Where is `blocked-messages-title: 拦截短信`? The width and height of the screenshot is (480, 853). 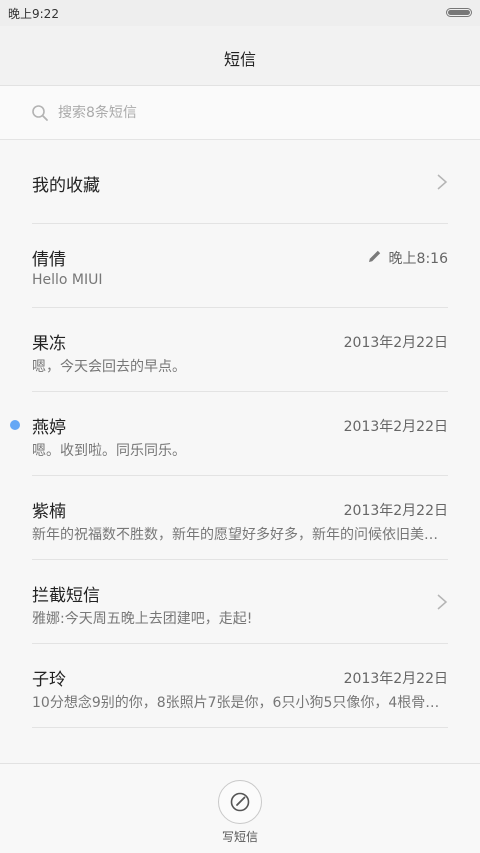
blocked-messages-title: 拦截短信 is located at coordinates (66, 596).